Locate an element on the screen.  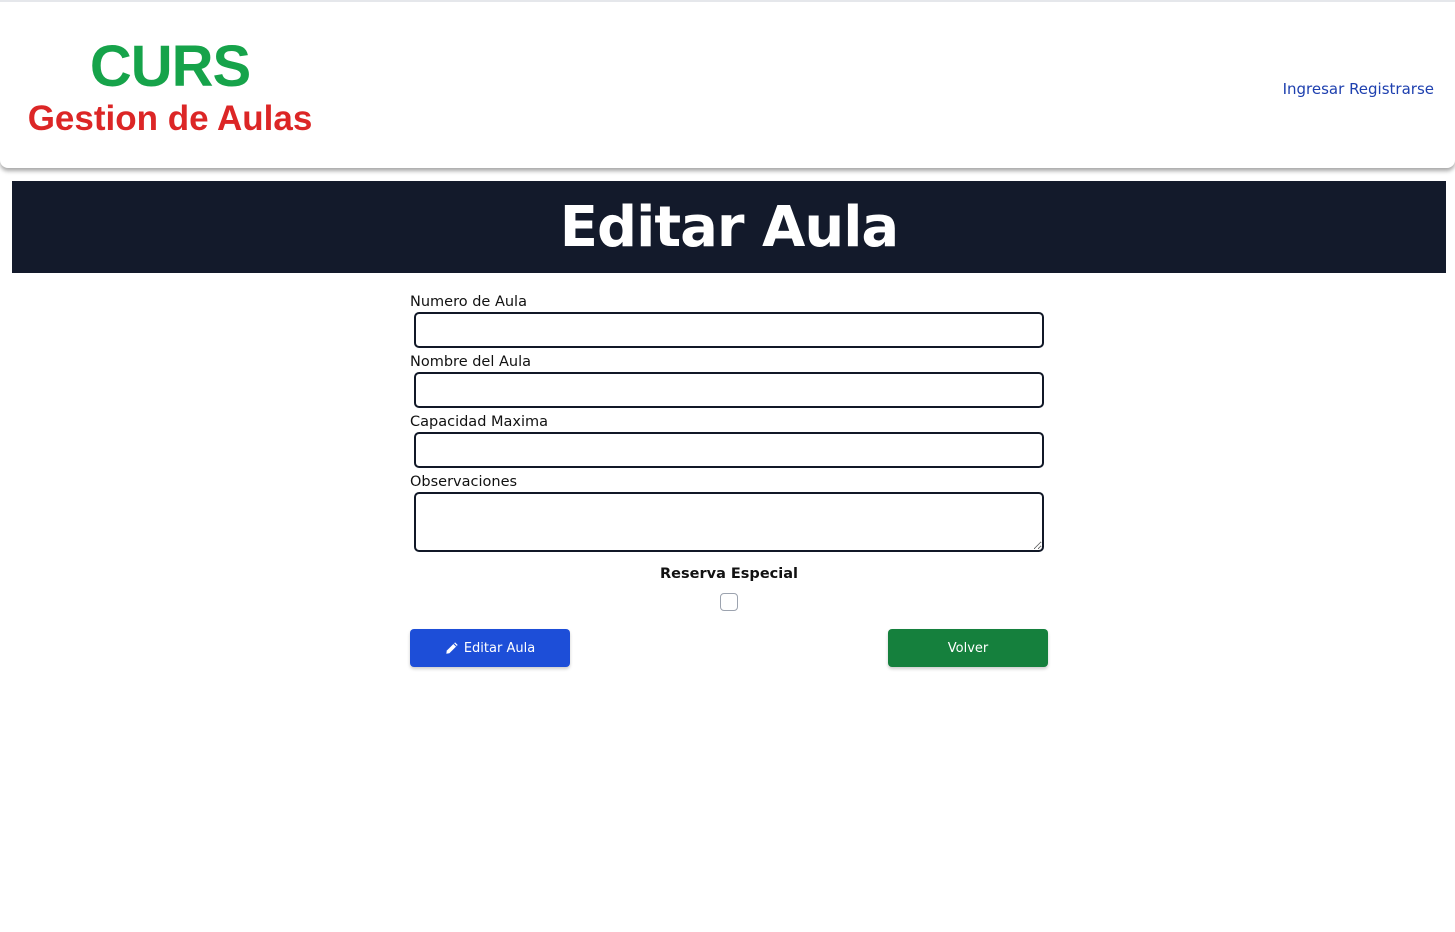
page-banner: Editar Aula is located at coordinates (729, 227).